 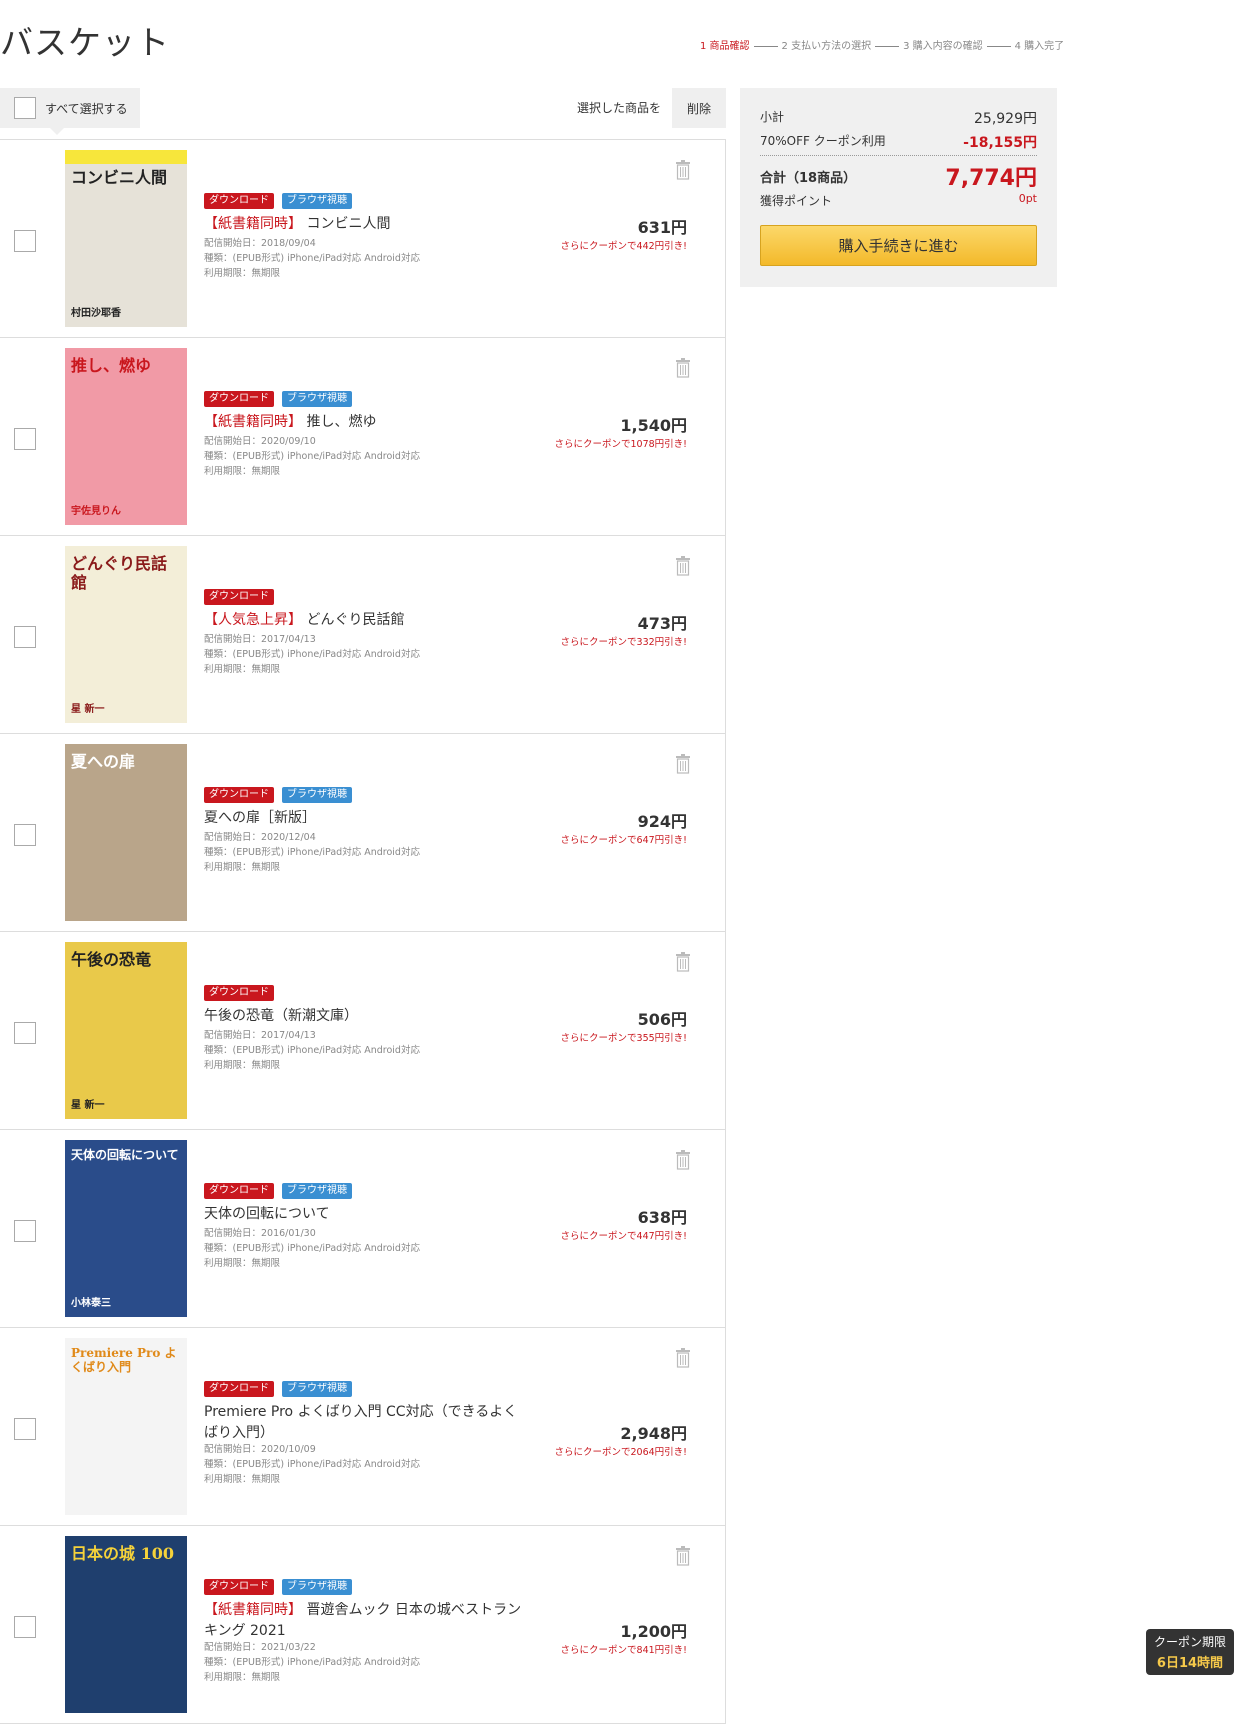 I want to click on coupon-discount: さらにクーポンで442円引き!, so click(x=623, y=246).